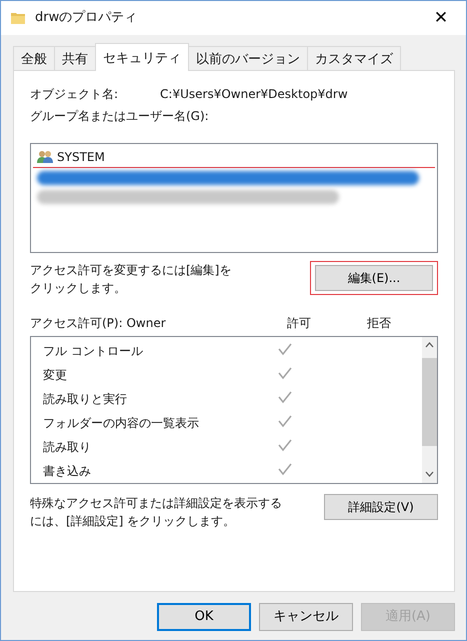 This screenshot has width=467, height=641. Describe the element at coordinates (93, 351) in the screenshot. I see `permission-name: フル コントロール` at that location.